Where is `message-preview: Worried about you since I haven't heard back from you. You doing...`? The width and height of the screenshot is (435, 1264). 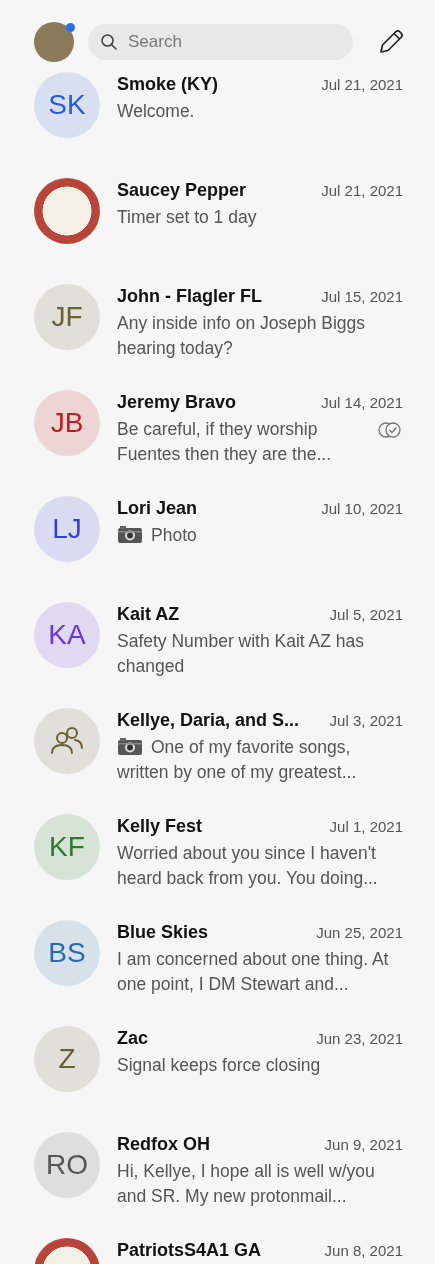 message-preview: Worried about you since I haven't heard back from you. You doing... is located at coordinates (248, 866).